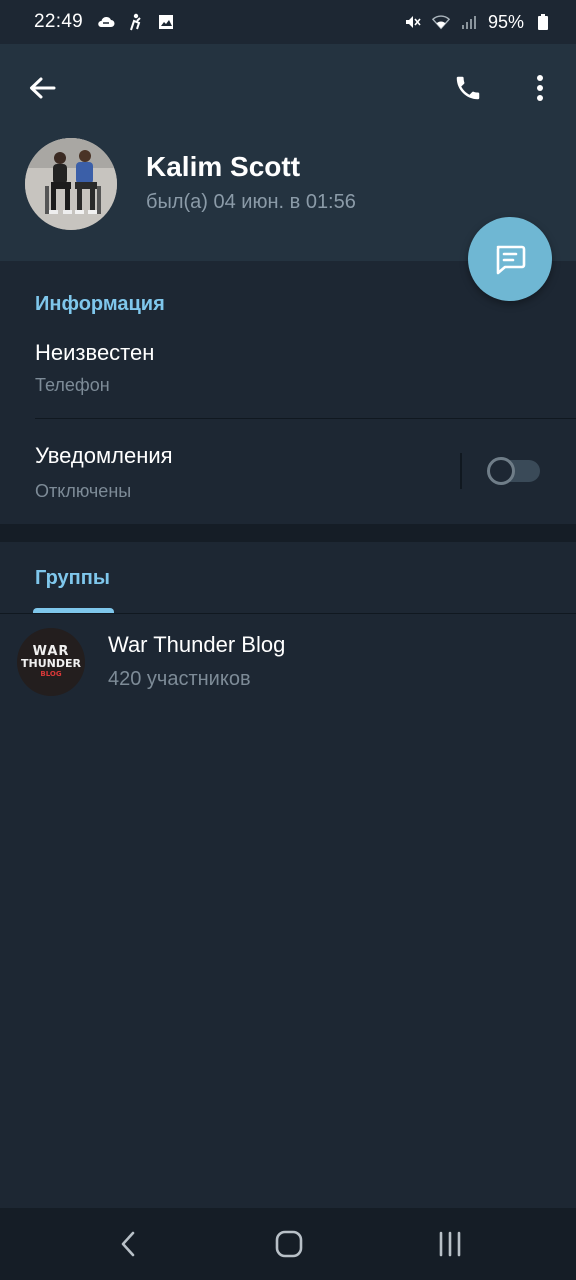 The height and width of the screenshot is (1280, 576). What do you see at coordinates (543, 22) in the screenshot?
I see `battery-icon` at bounding box center [543, 22].